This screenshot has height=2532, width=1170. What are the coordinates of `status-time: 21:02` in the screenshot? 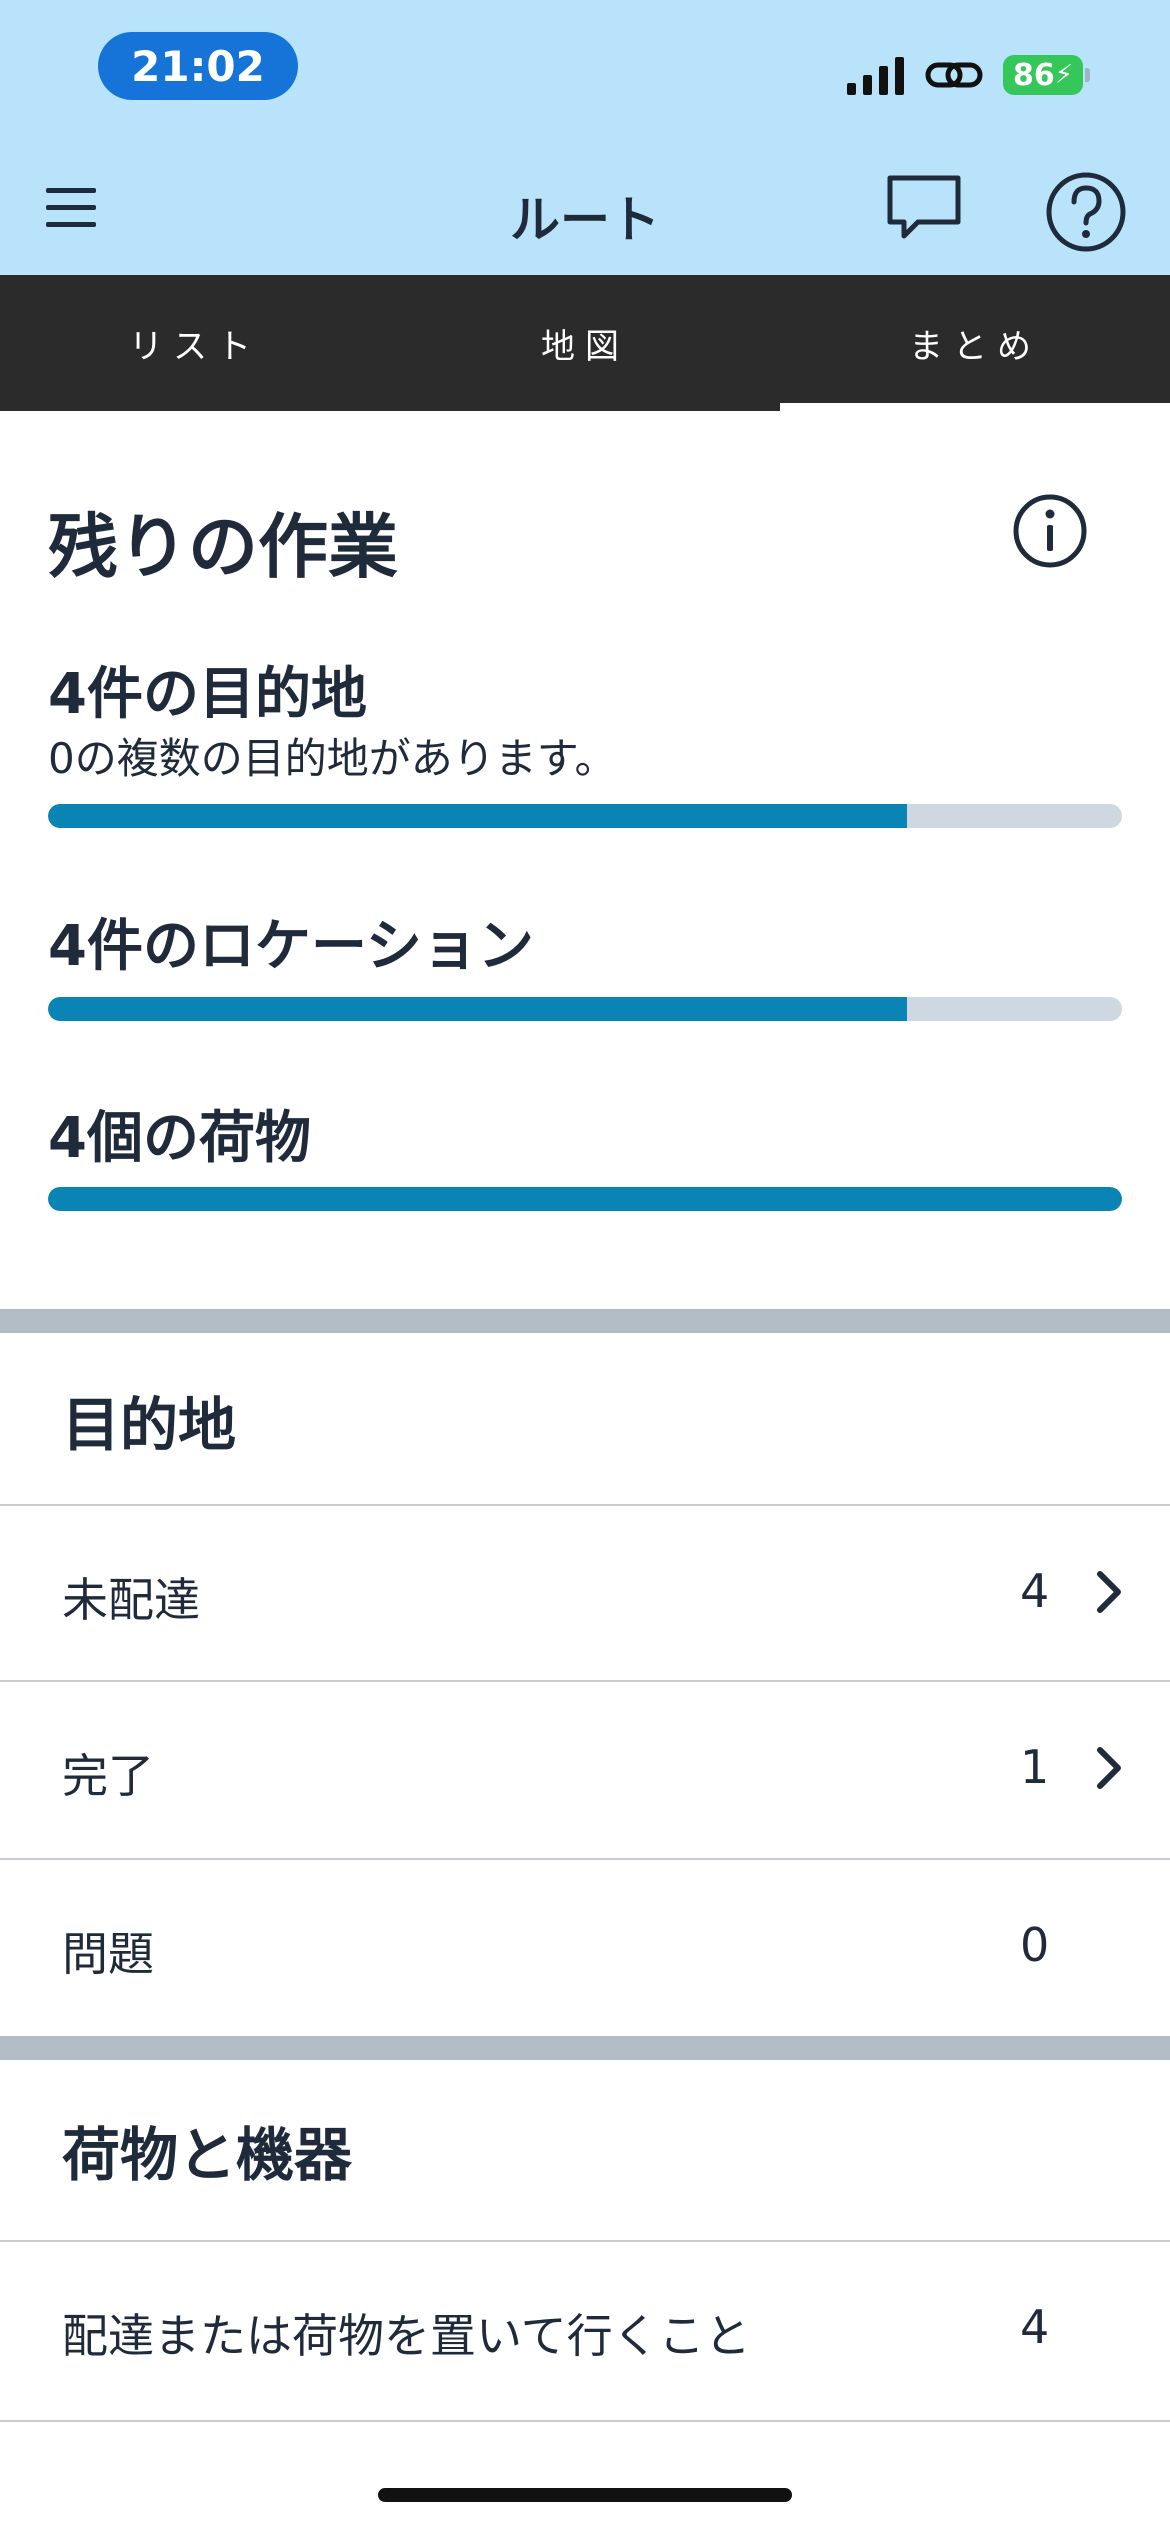 It's located at (198, 66).